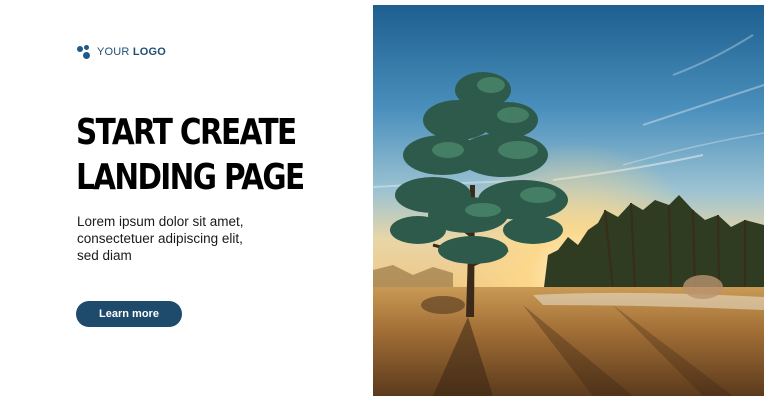  Describe the element at coordinates (160, 238) in the screenshot. I see `description-line-2: consectetuer adipiscing elit,` at that location.